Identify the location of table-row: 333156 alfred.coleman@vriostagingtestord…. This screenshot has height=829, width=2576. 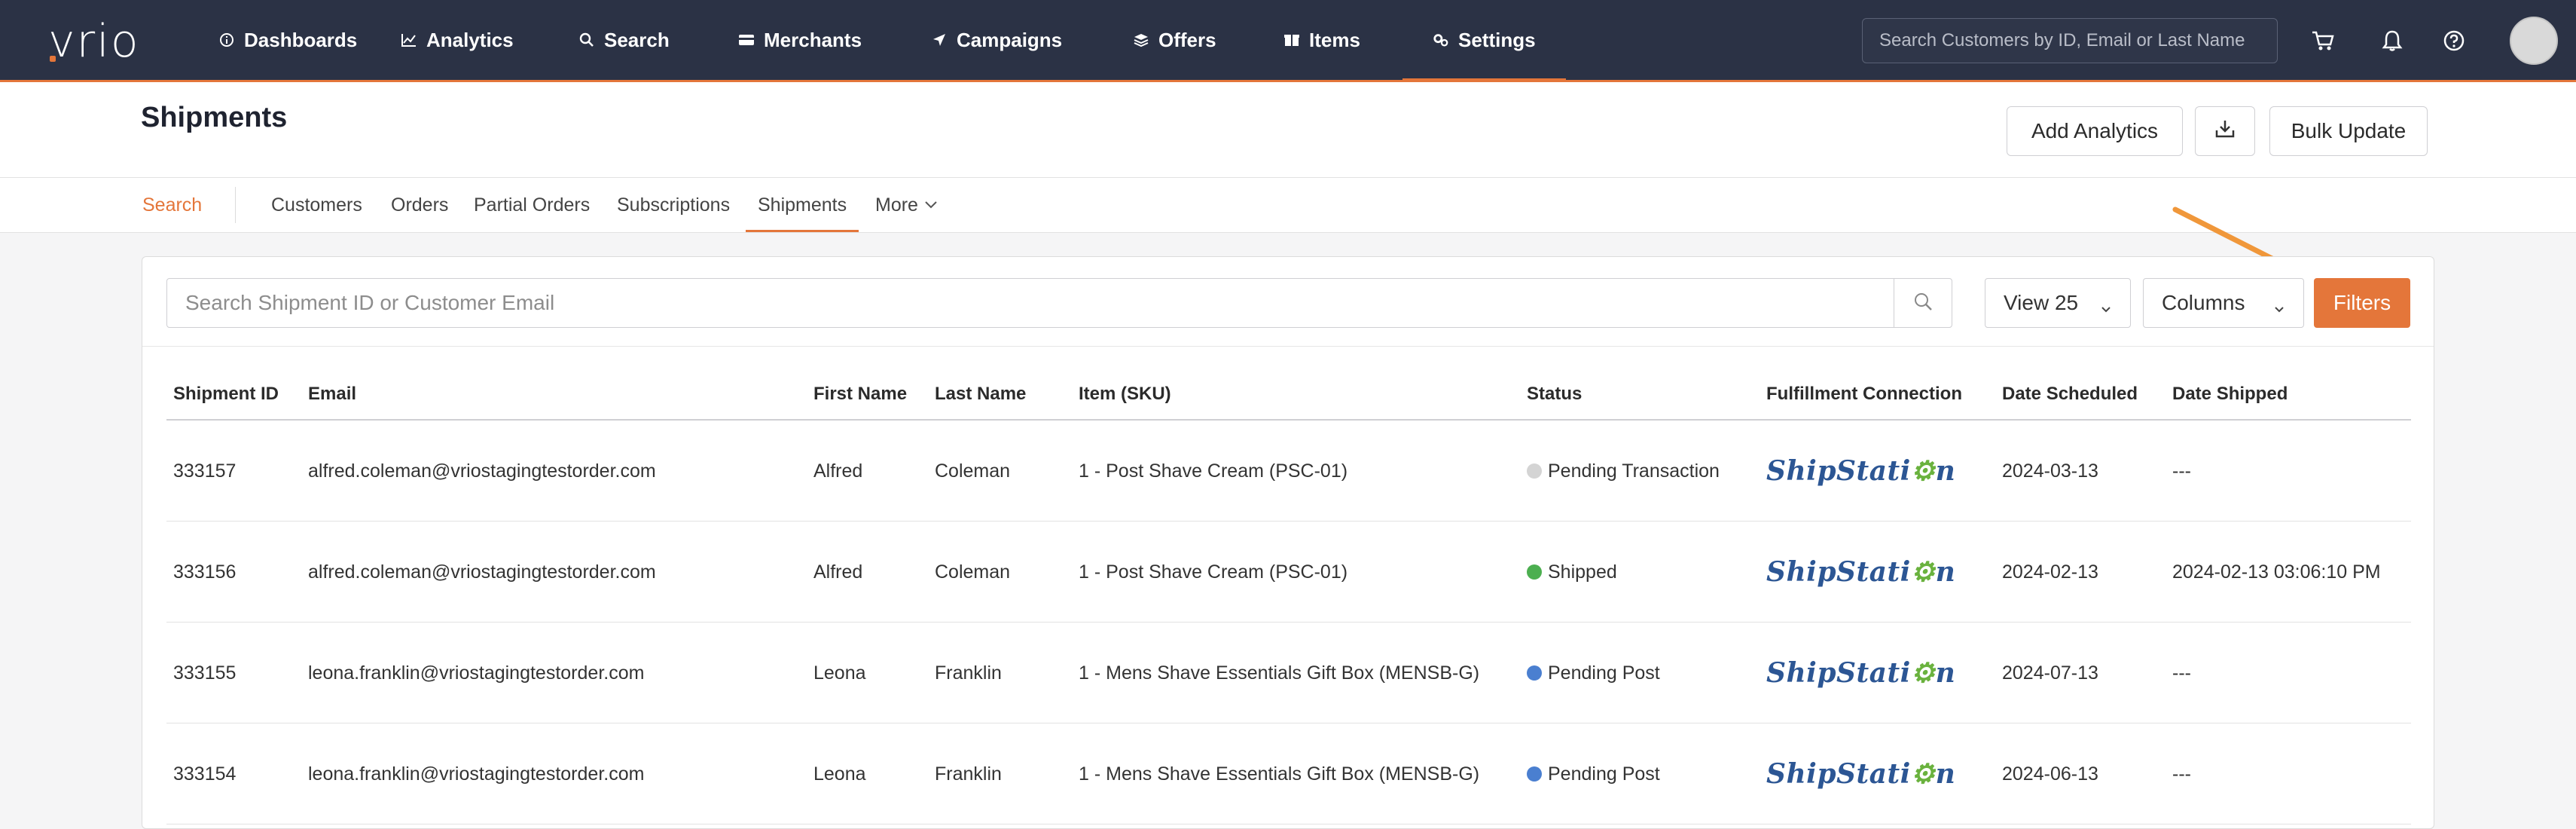
(1288, 572).